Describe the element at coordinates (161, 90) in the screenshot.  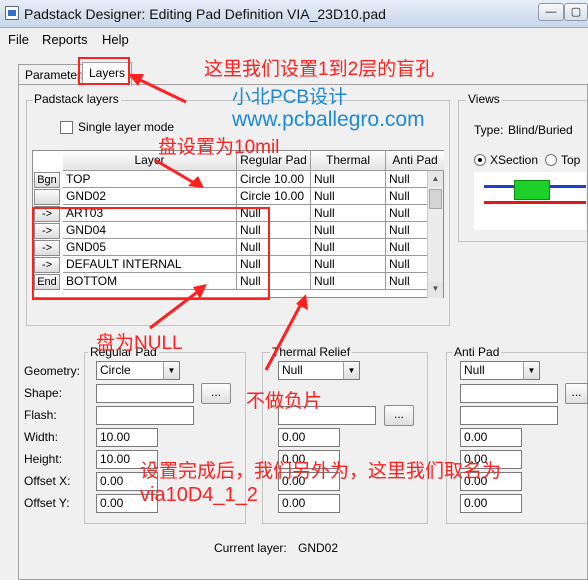
I see `arrow-to-layers-tab` at that location.